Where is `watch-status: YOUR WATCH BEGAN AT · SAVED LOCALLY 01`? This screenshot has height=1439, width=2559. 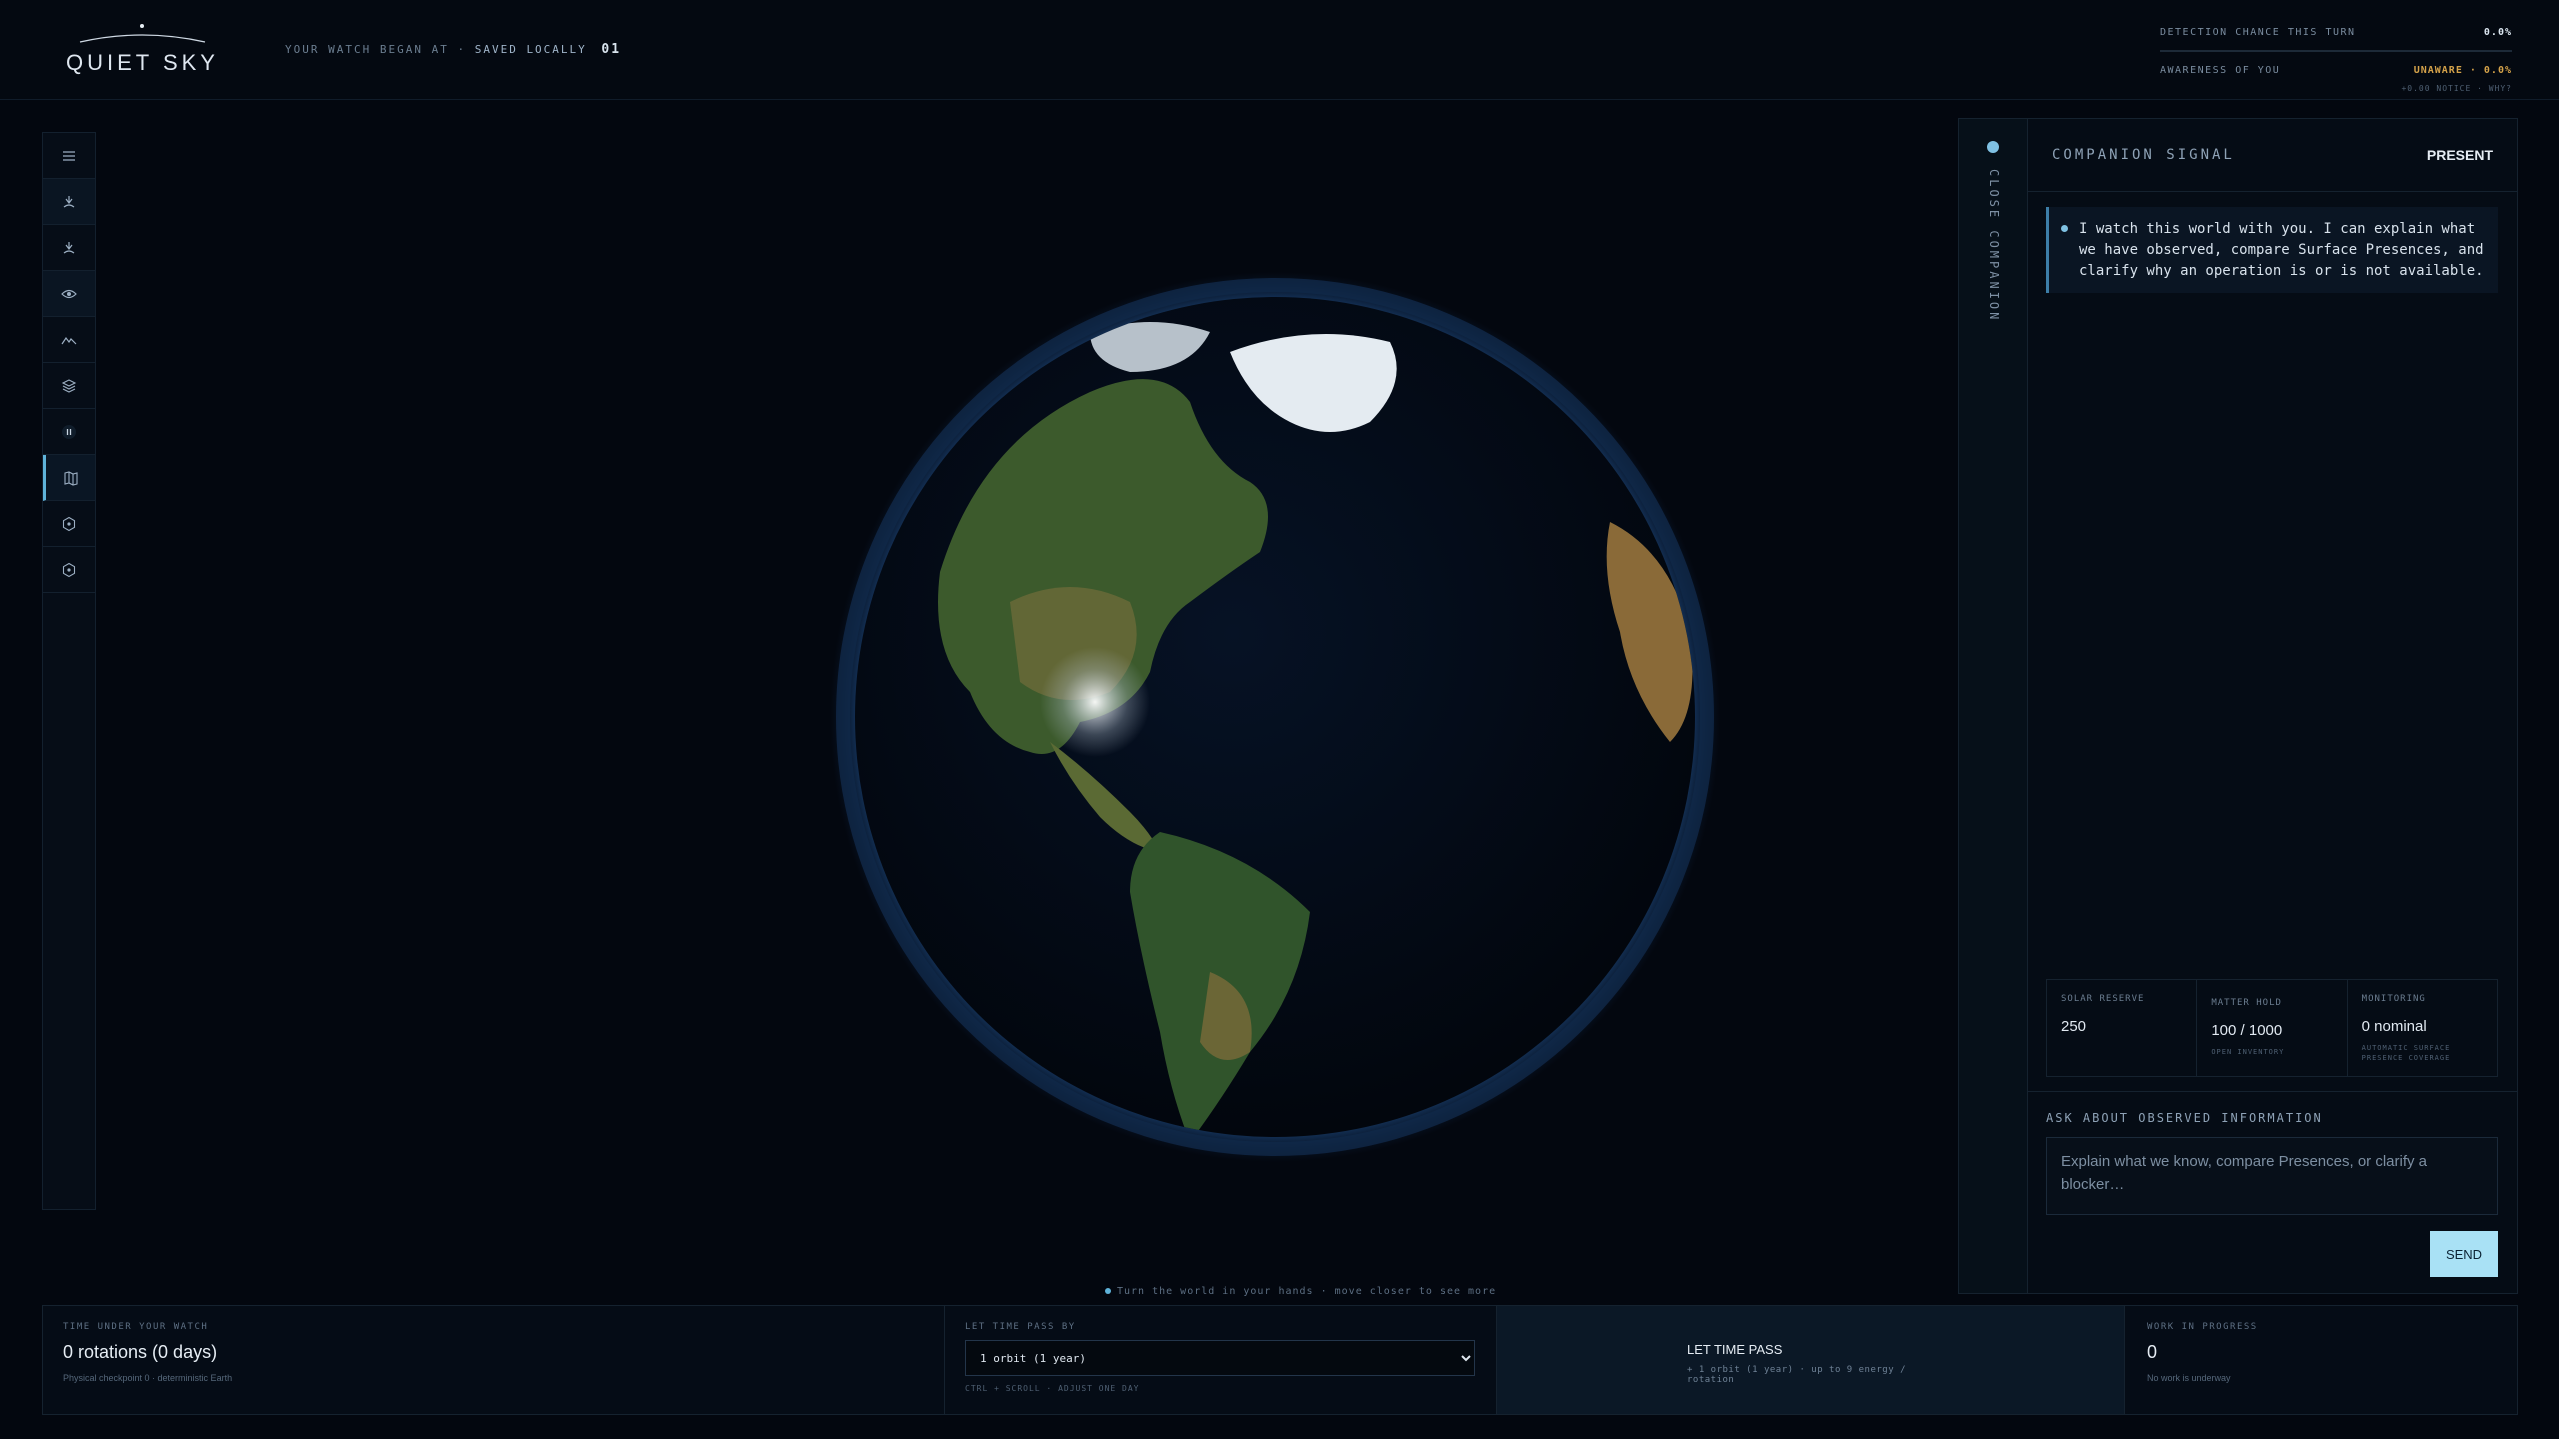
watch-status: YOUR WATCH BEGAN AT · SAVED LOCALLY 01 is located at coordinates (453, 49).